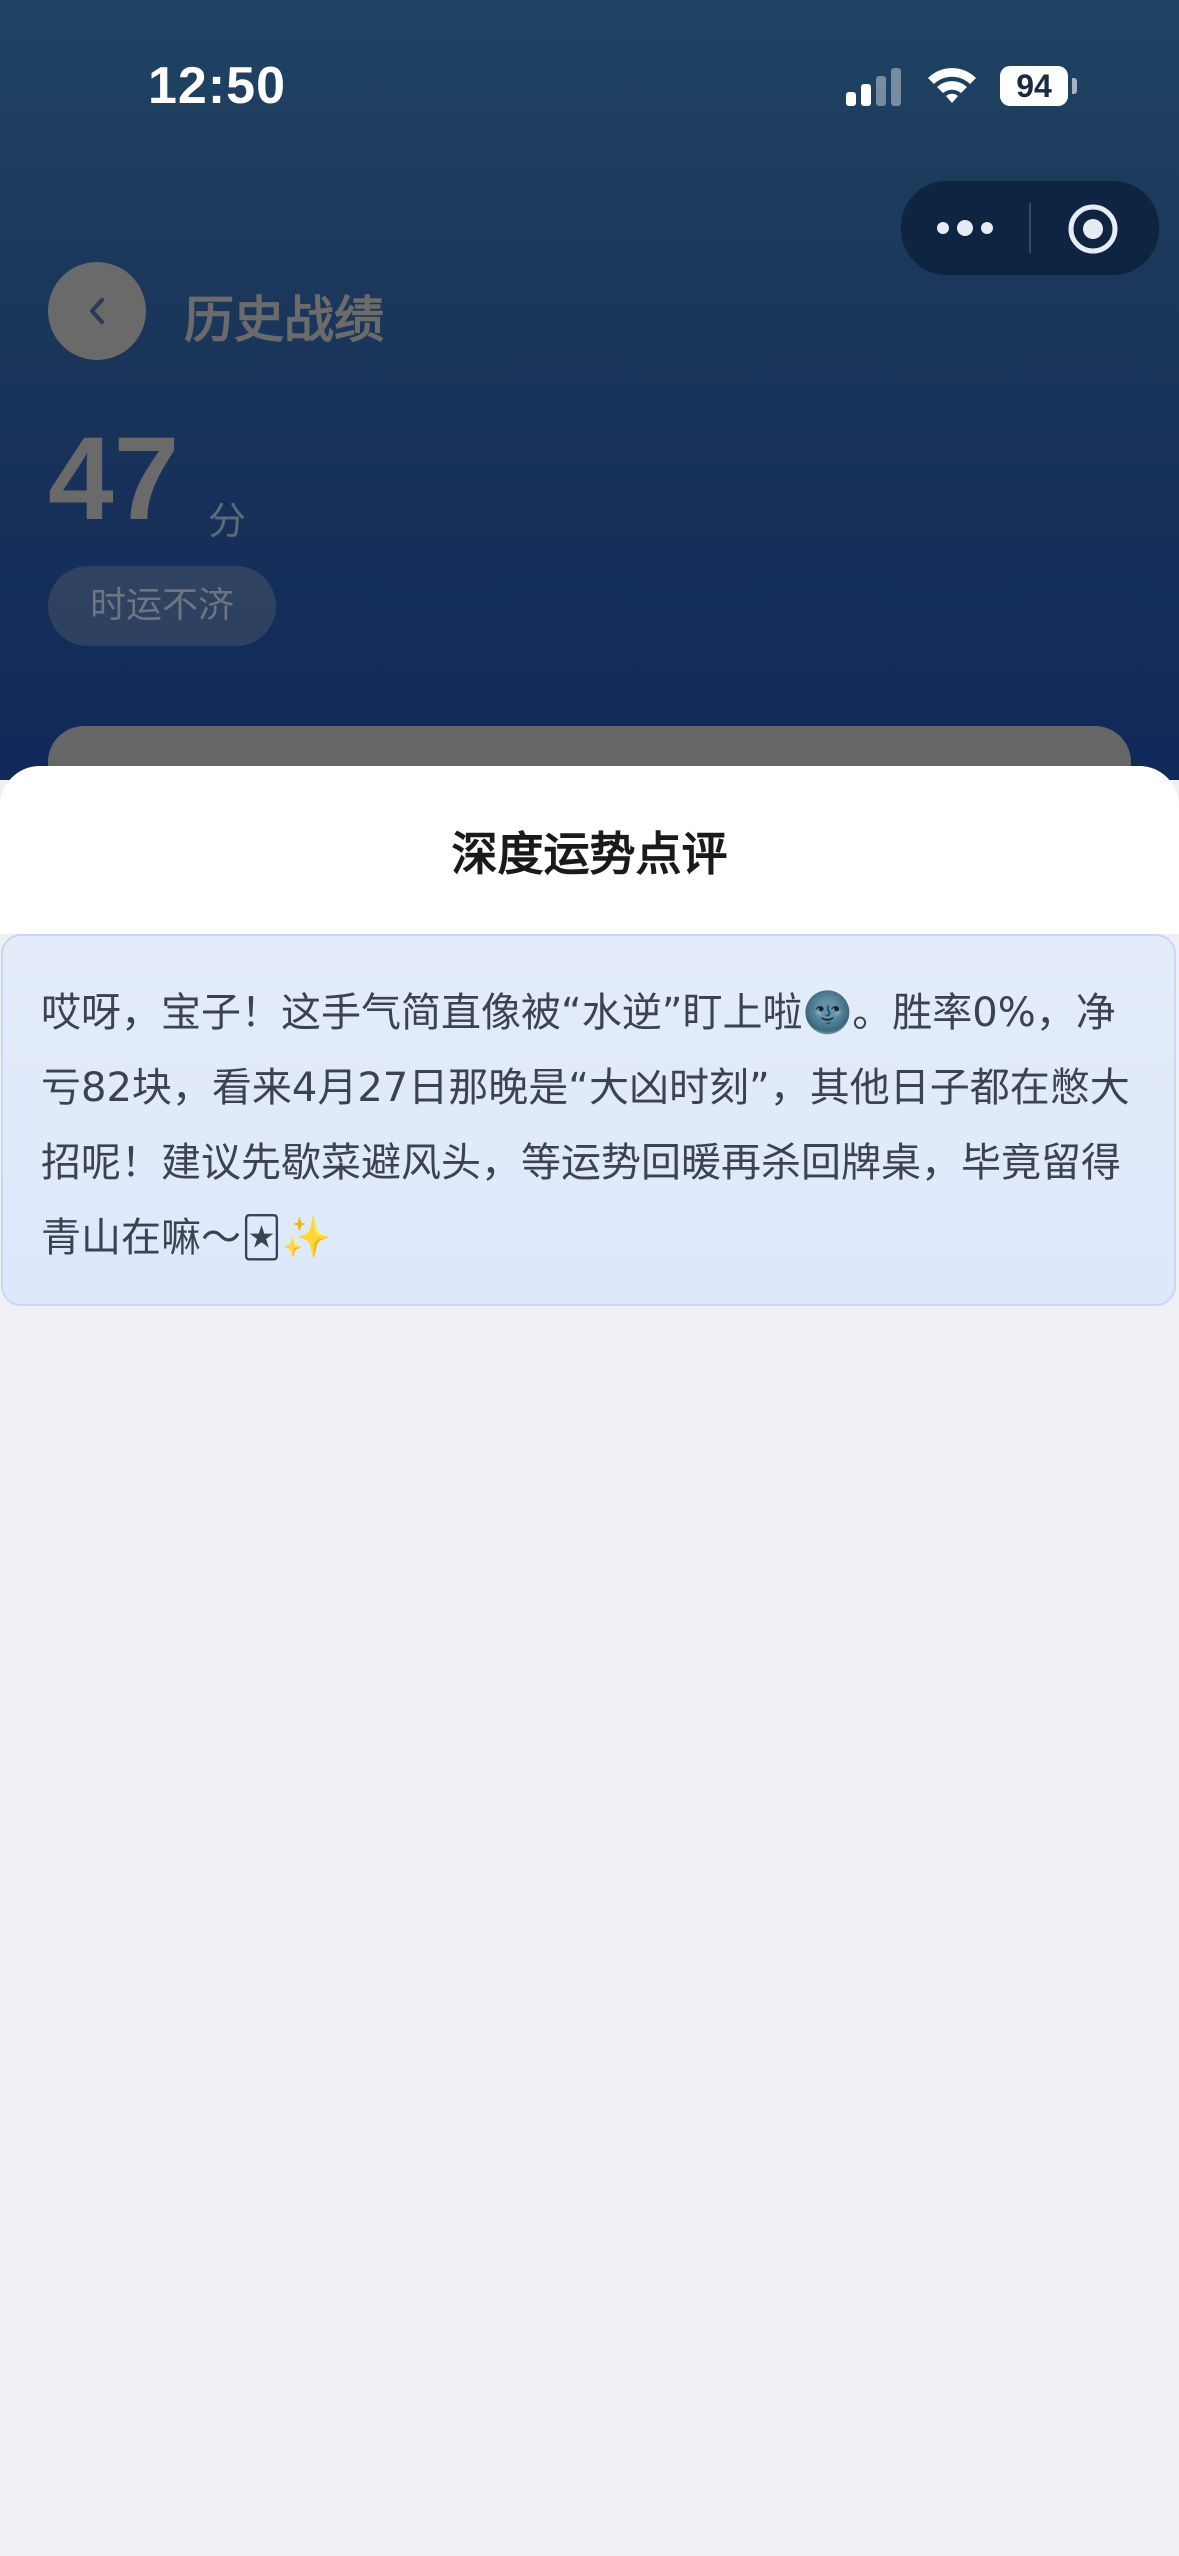 Image resolution: width=1179 pixels, height=2556 pixels. What do you see at coordinates (952, 85) in the screenshot?
I see `wifi-icon` at bounding box center [952, 85].